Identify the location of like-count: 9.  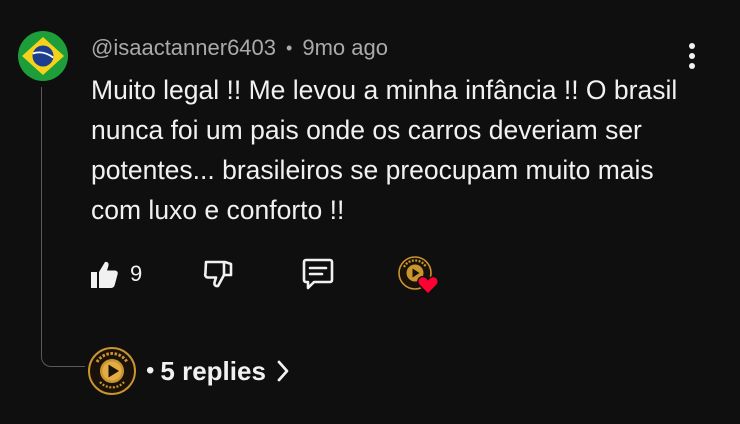
(136, 273).